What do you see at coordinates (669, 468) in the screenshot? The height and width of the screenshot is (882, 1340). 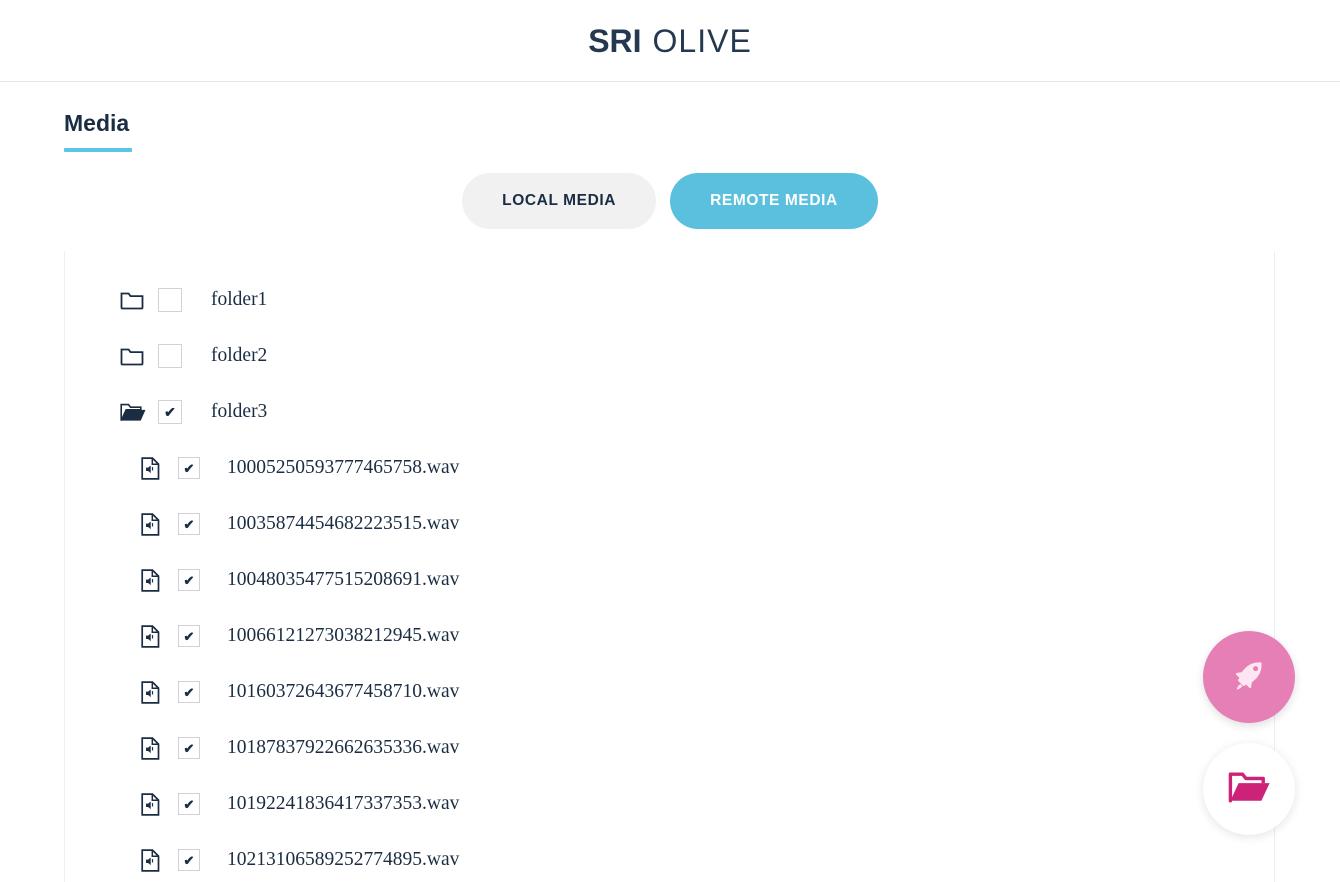 I see `tree-row-file: ✔ 10005250593777465758.wav` at bounding box center [669, 468].